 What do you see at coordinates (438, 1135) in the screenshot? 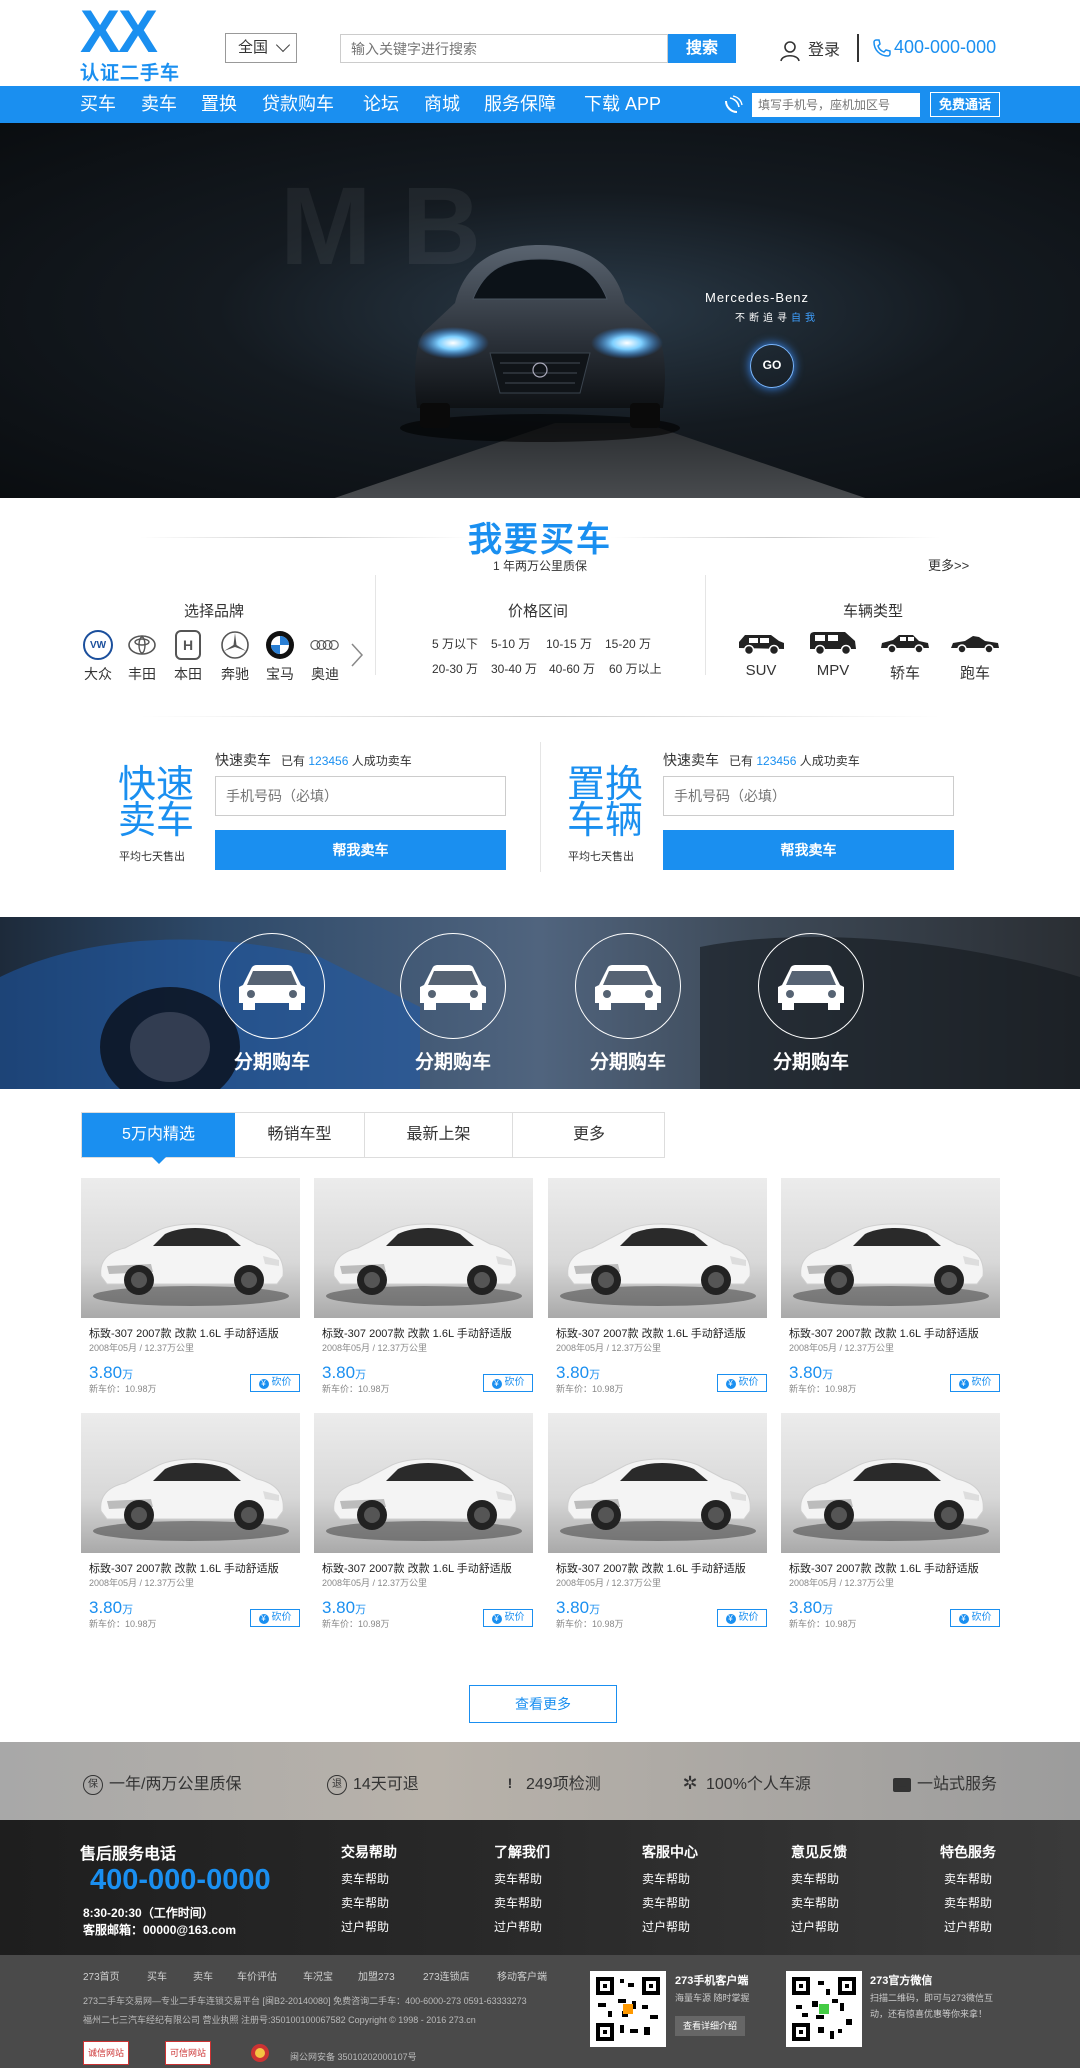
I see `tab-new-arrivals: 最新上架` at bounding box center [438, 1135].